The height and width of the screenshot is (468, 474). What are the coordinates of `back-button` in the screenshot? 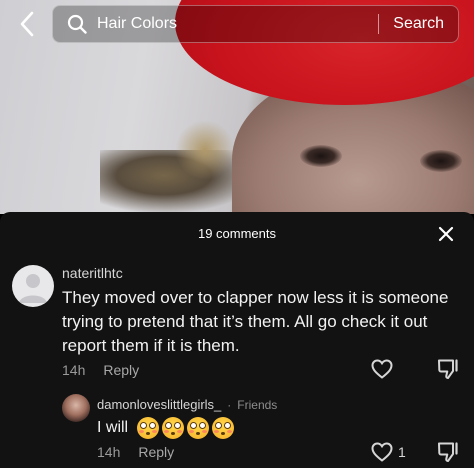 It's located at (27, 24).